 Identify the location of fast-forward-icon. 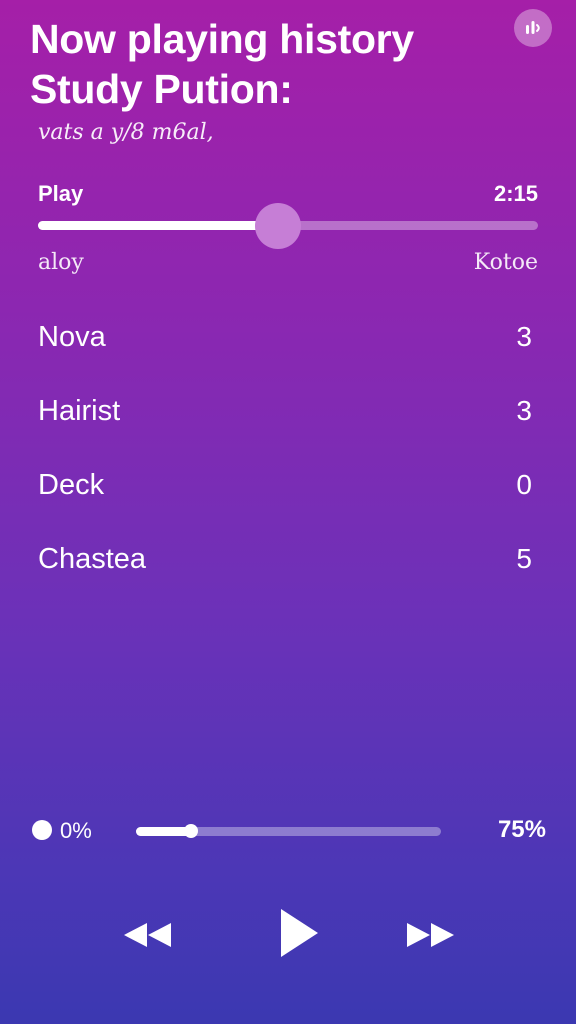
(430, 935).